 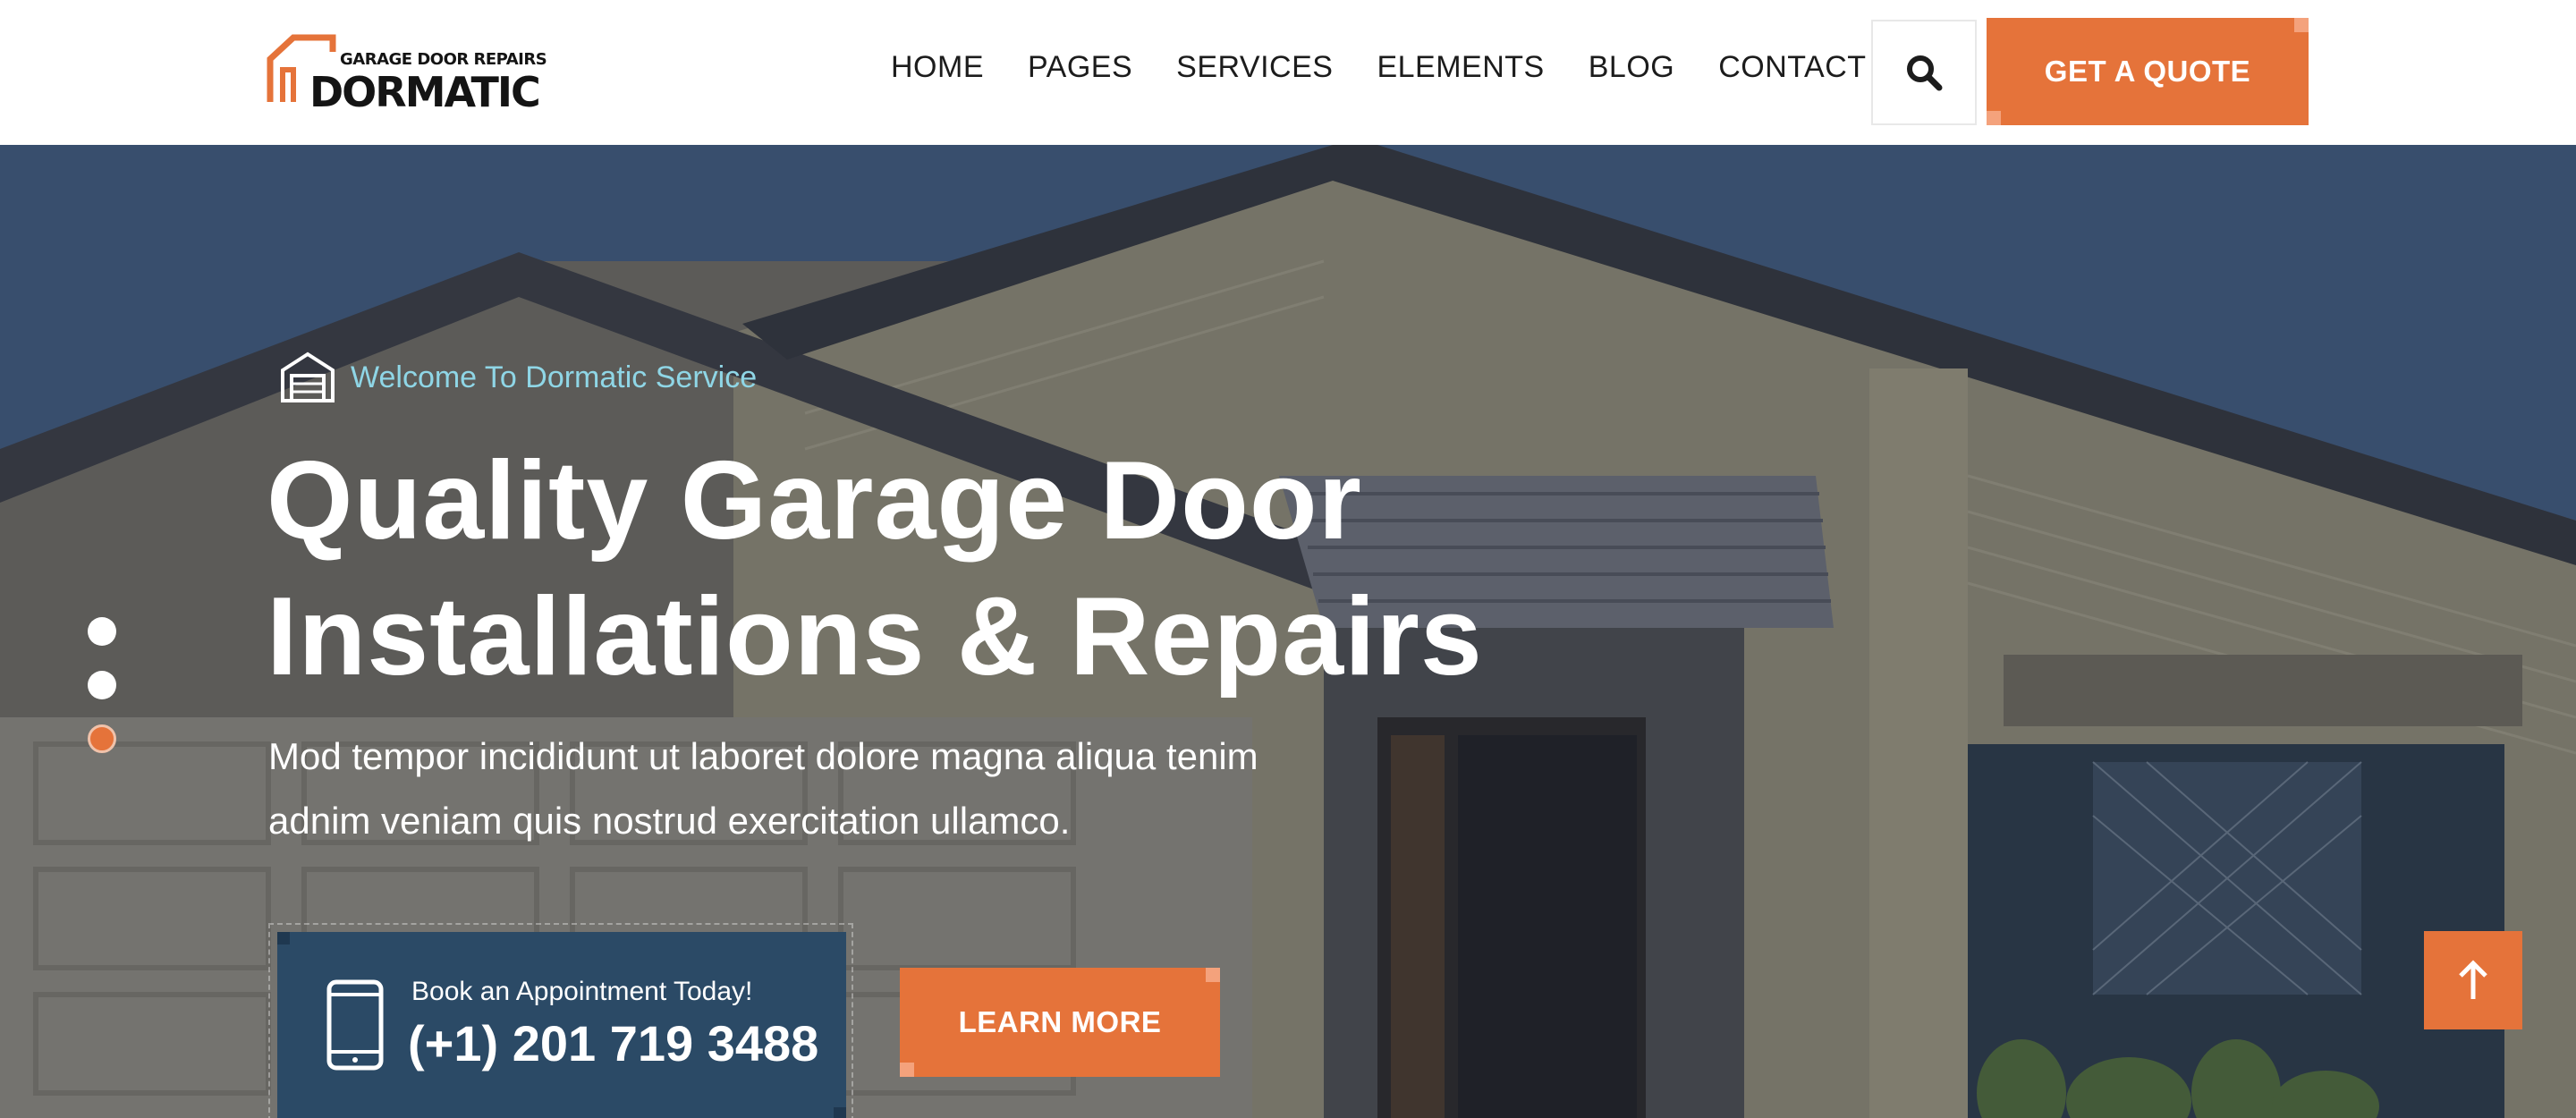 I want to click on get-quote-button: GET A QUOTE, so click(x=2148, y=72).